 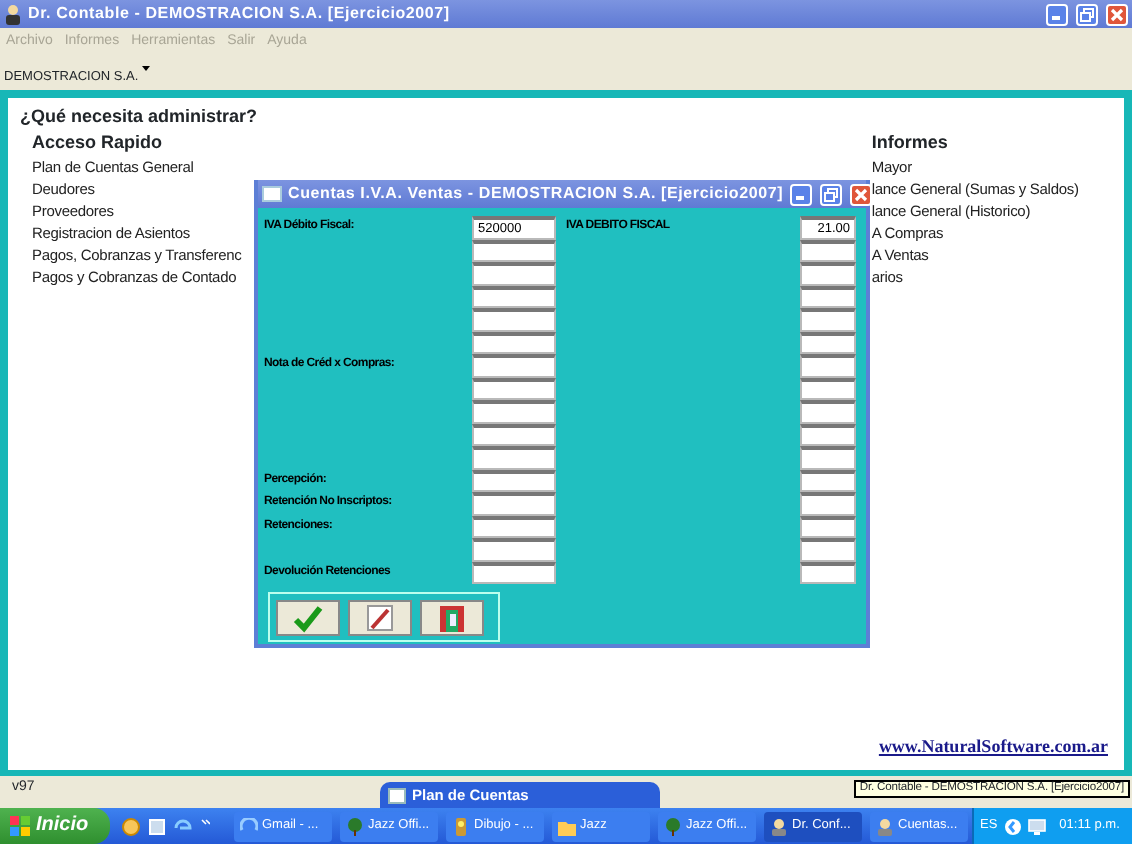 I want to click on desktop-icon, so click(x=157, y=826).